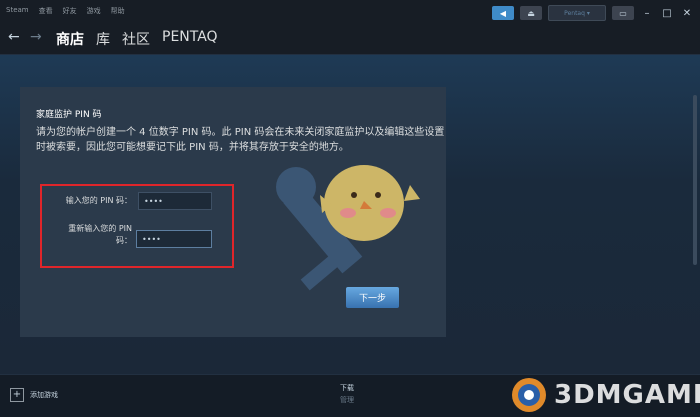  I want to click on nav-store: 商店, so click(70, 39).